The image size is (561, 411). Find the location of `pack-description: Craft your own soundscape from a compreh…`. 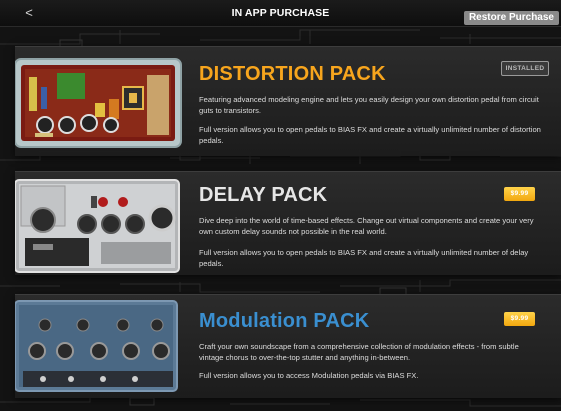

pack-description: Craft your own soundscape from a compreh… is located at coordinates (359, 352).